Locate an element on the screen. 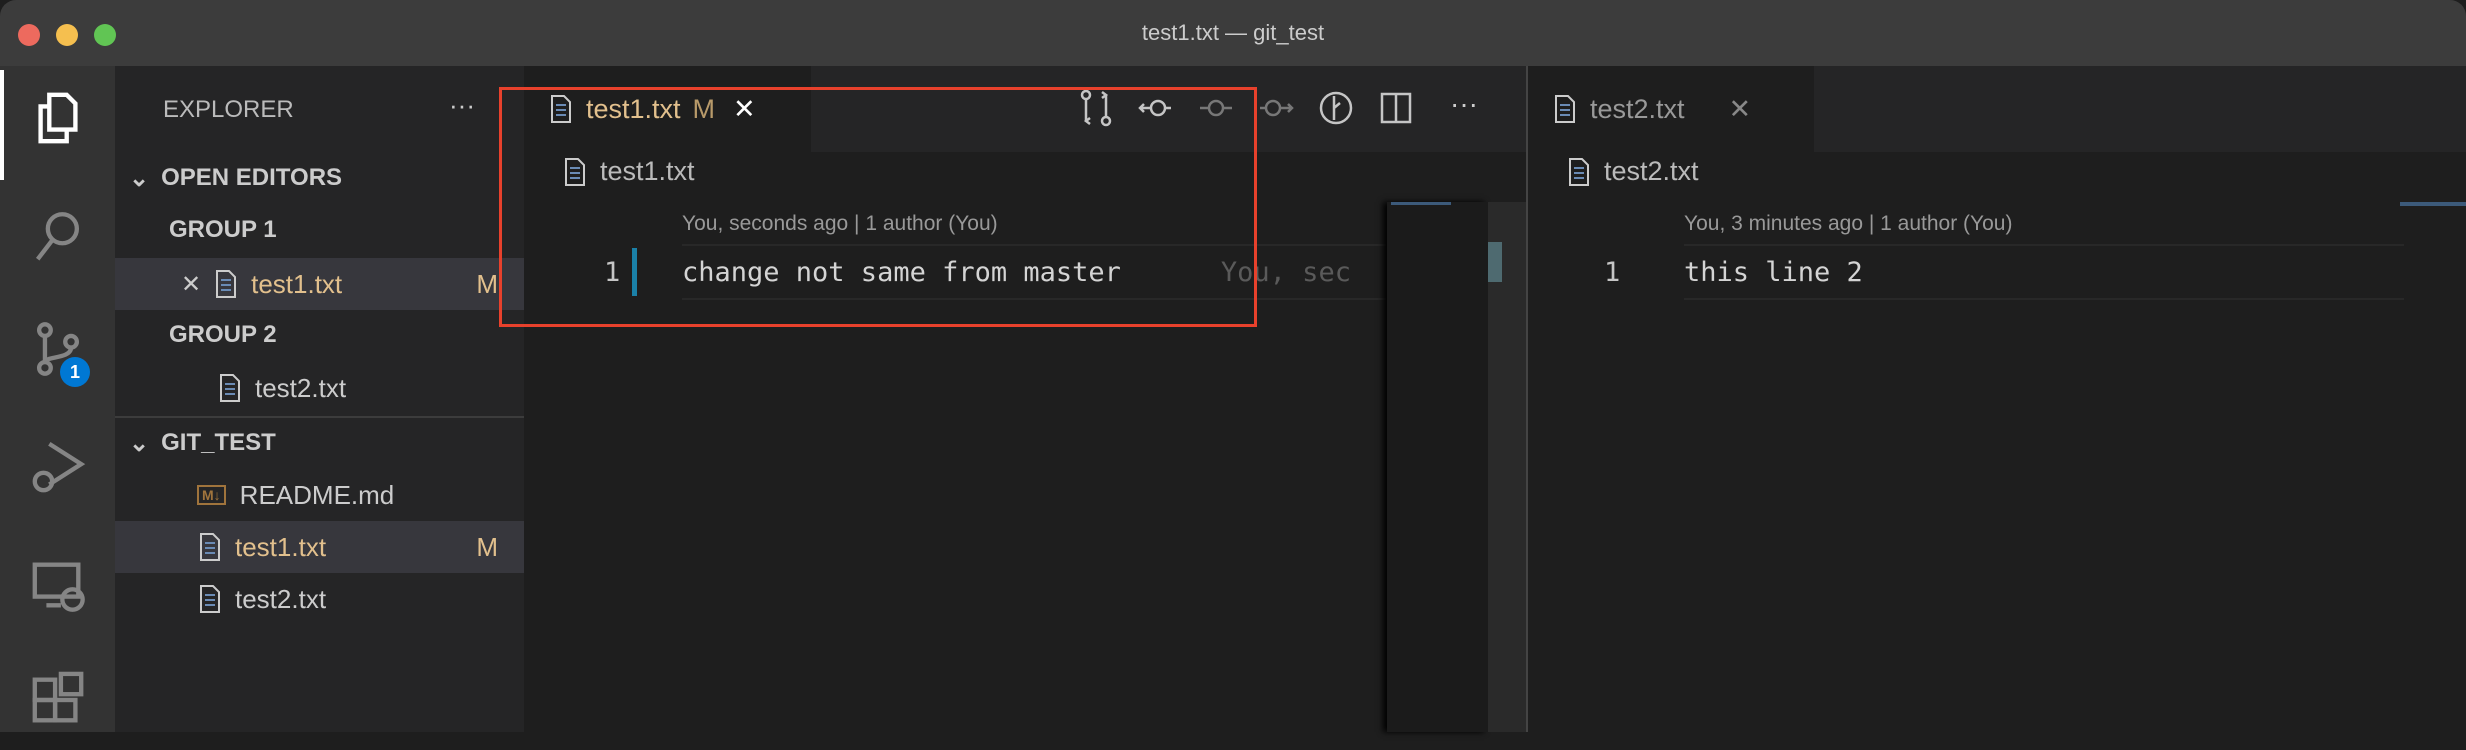 This screenshot has height=750, width=2466. explorer-icon is located at coordinates (57, 118).